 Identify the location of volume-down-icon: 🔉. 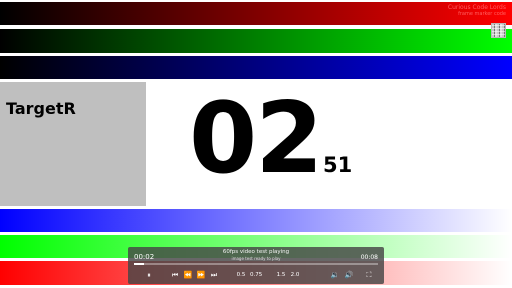
(335, 275).